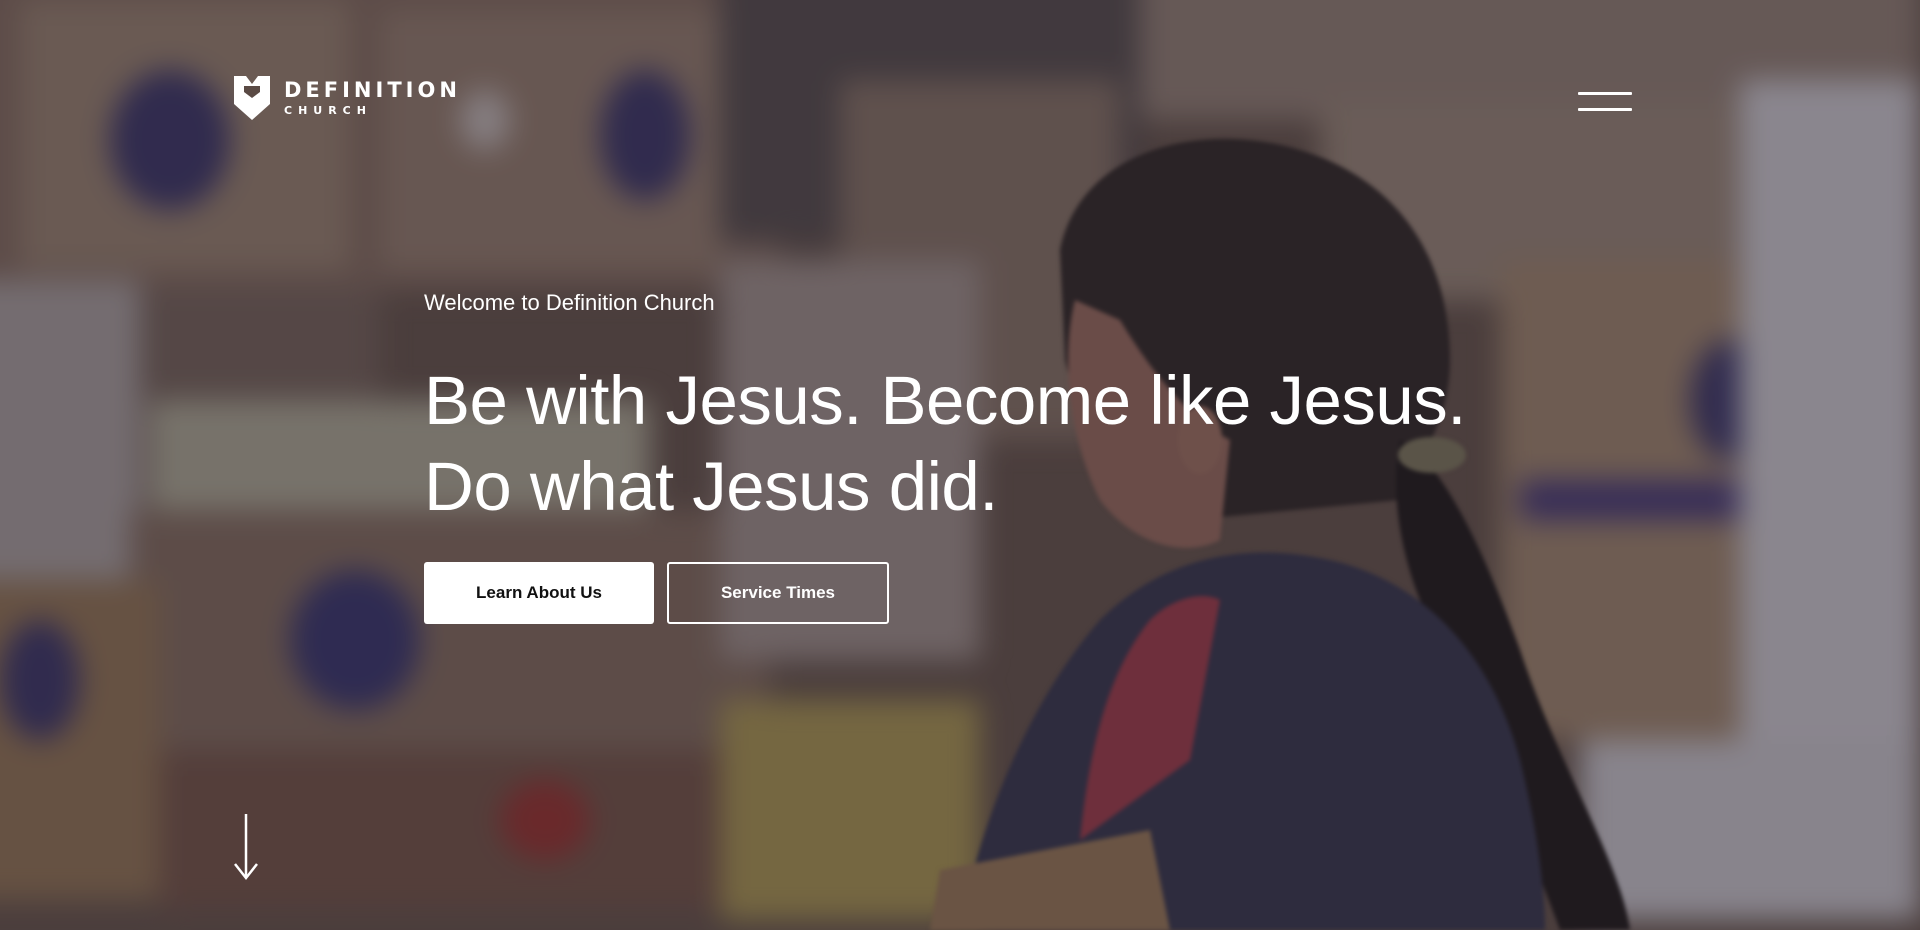 This screenshot has width=1920, height=930. I want to click on hamburger-menu-icon, so click(1605, 102).